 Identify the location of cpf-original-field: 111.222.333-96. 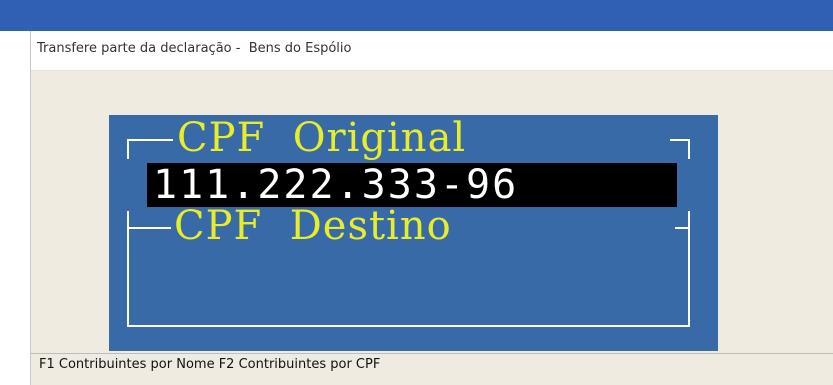
(412, 185).